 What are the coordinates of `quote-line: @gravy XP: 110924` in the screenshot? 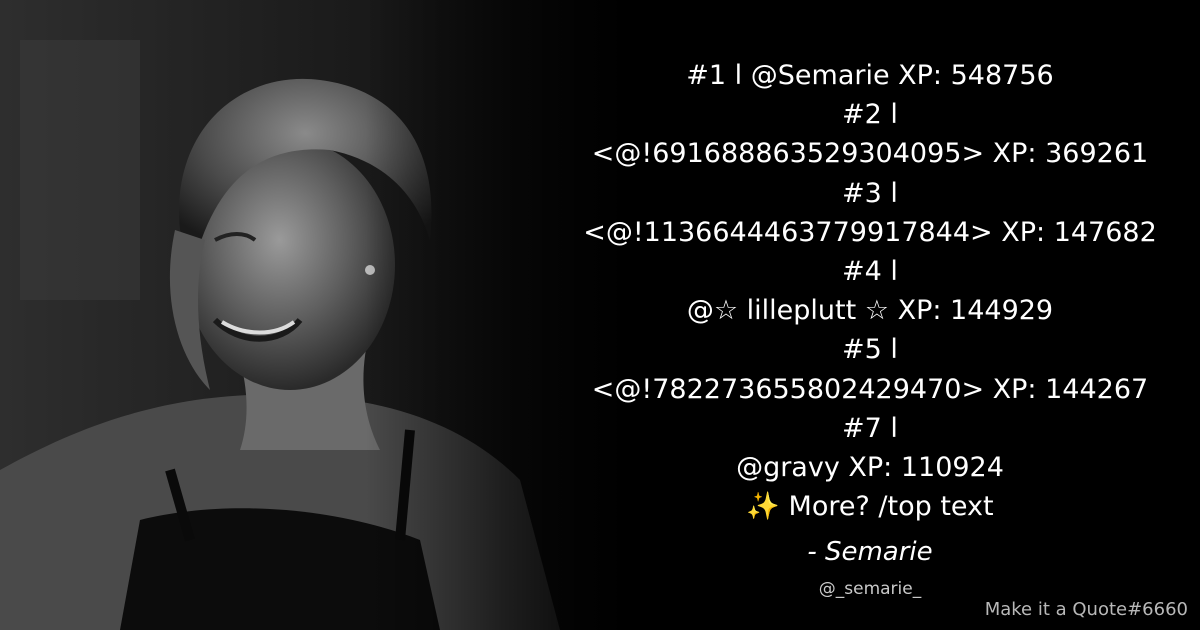 It's located at (870, 468).